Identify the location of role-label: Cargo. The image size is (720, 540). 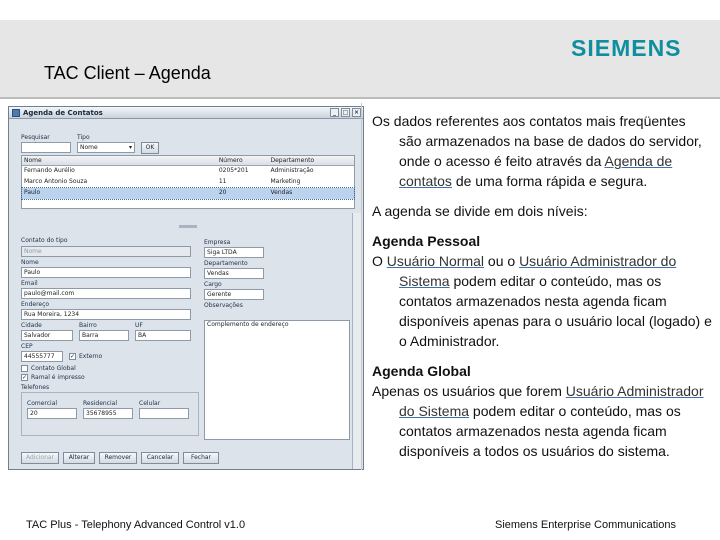
(213, 284).